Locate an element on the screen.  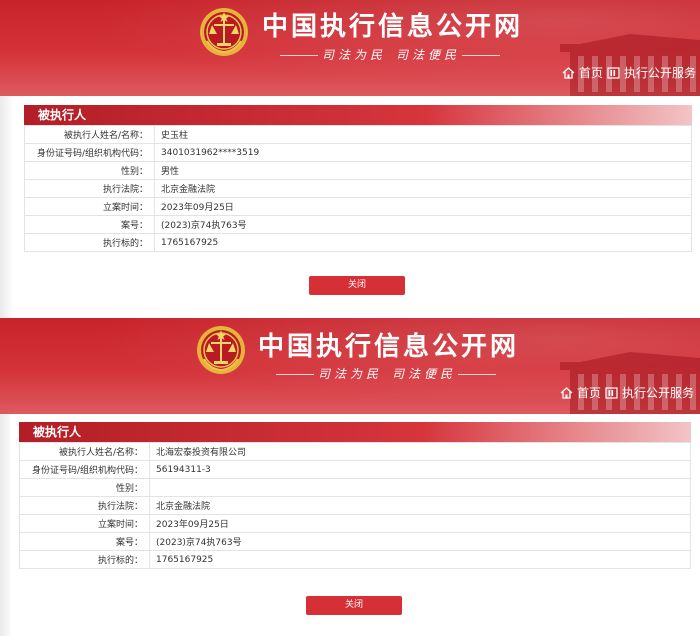
row-value: 史玉柱 is located at coordinates (423, 134).